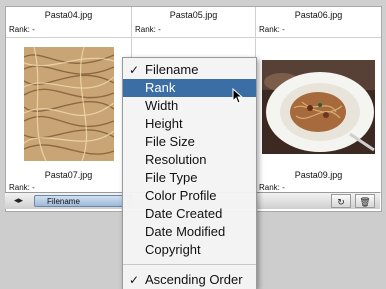  I want to click on menu-item-date-modified: Date Modified, so click(189, 232).